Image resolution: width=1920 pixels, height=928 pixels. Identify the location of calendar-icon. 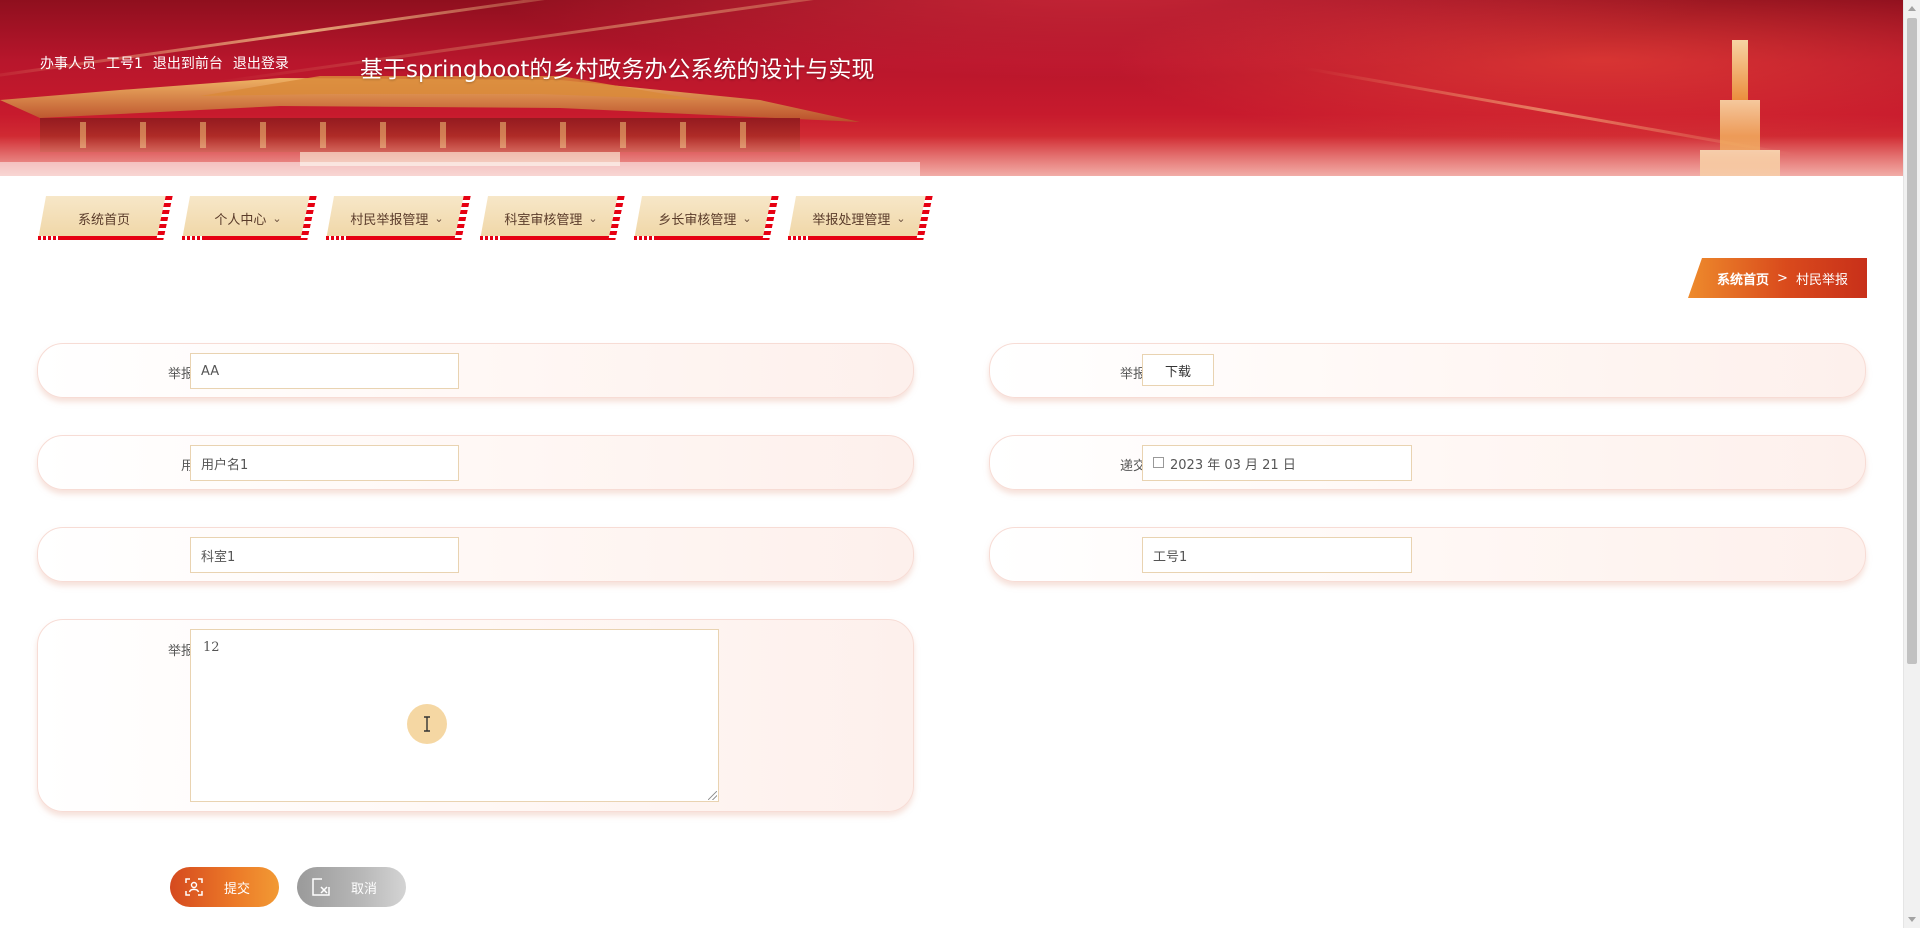
(1158, 462).